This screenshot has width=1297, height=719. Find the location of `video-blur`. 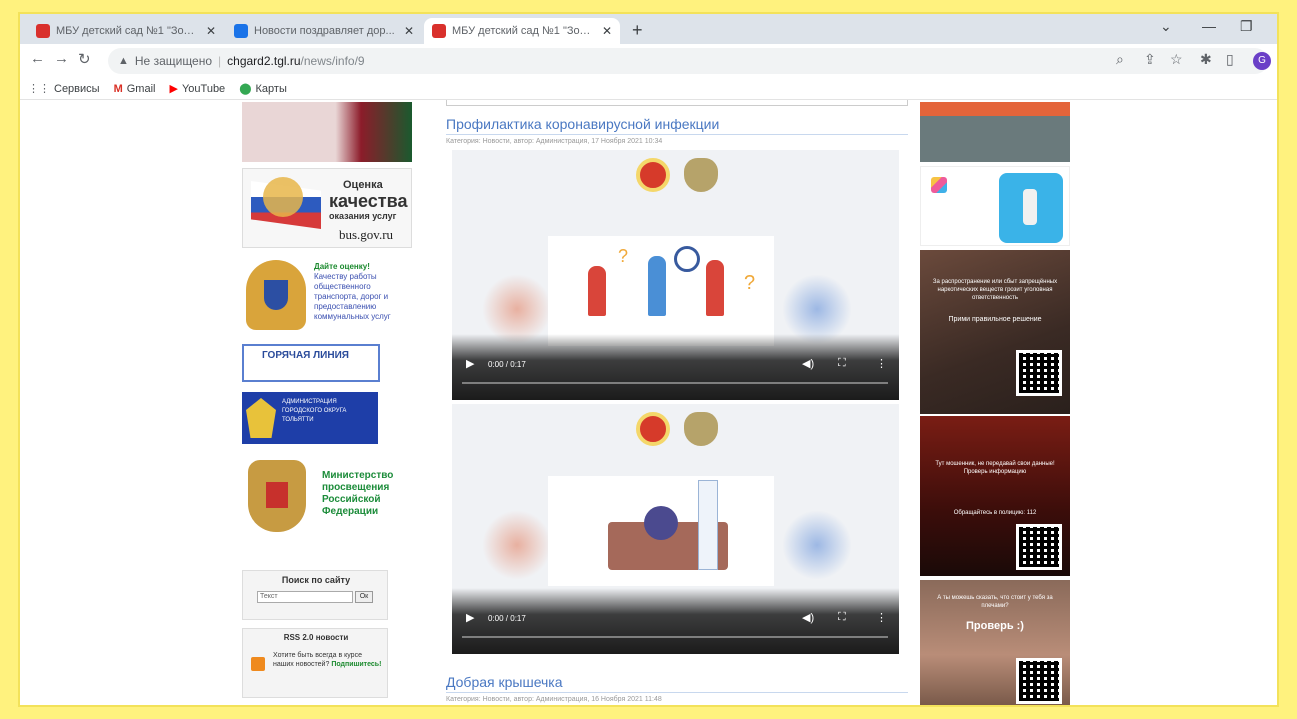

video-blur is located at coordinates (517, 545).